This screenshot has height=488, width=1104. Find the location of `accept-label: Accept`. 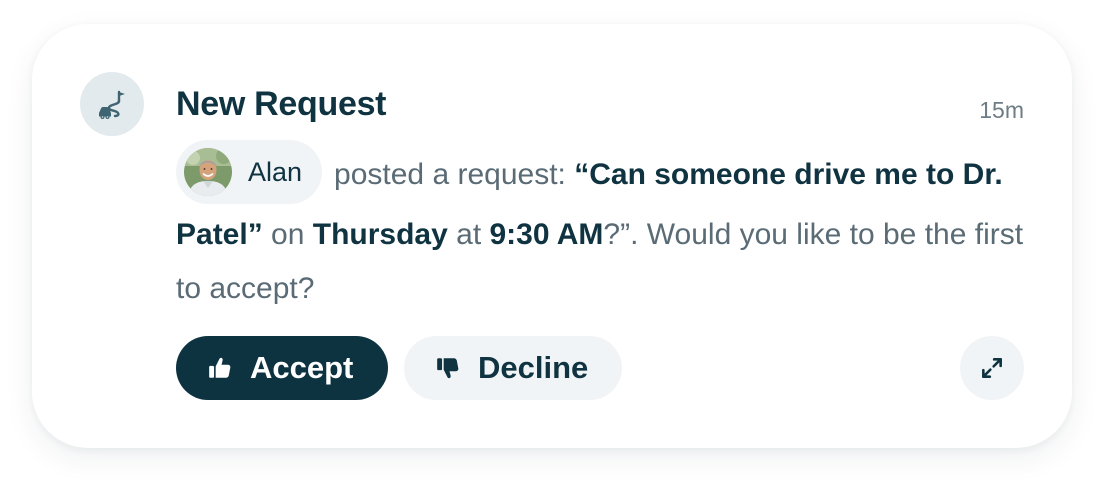

accept-label: Accept is located at coordinates (302, 367).